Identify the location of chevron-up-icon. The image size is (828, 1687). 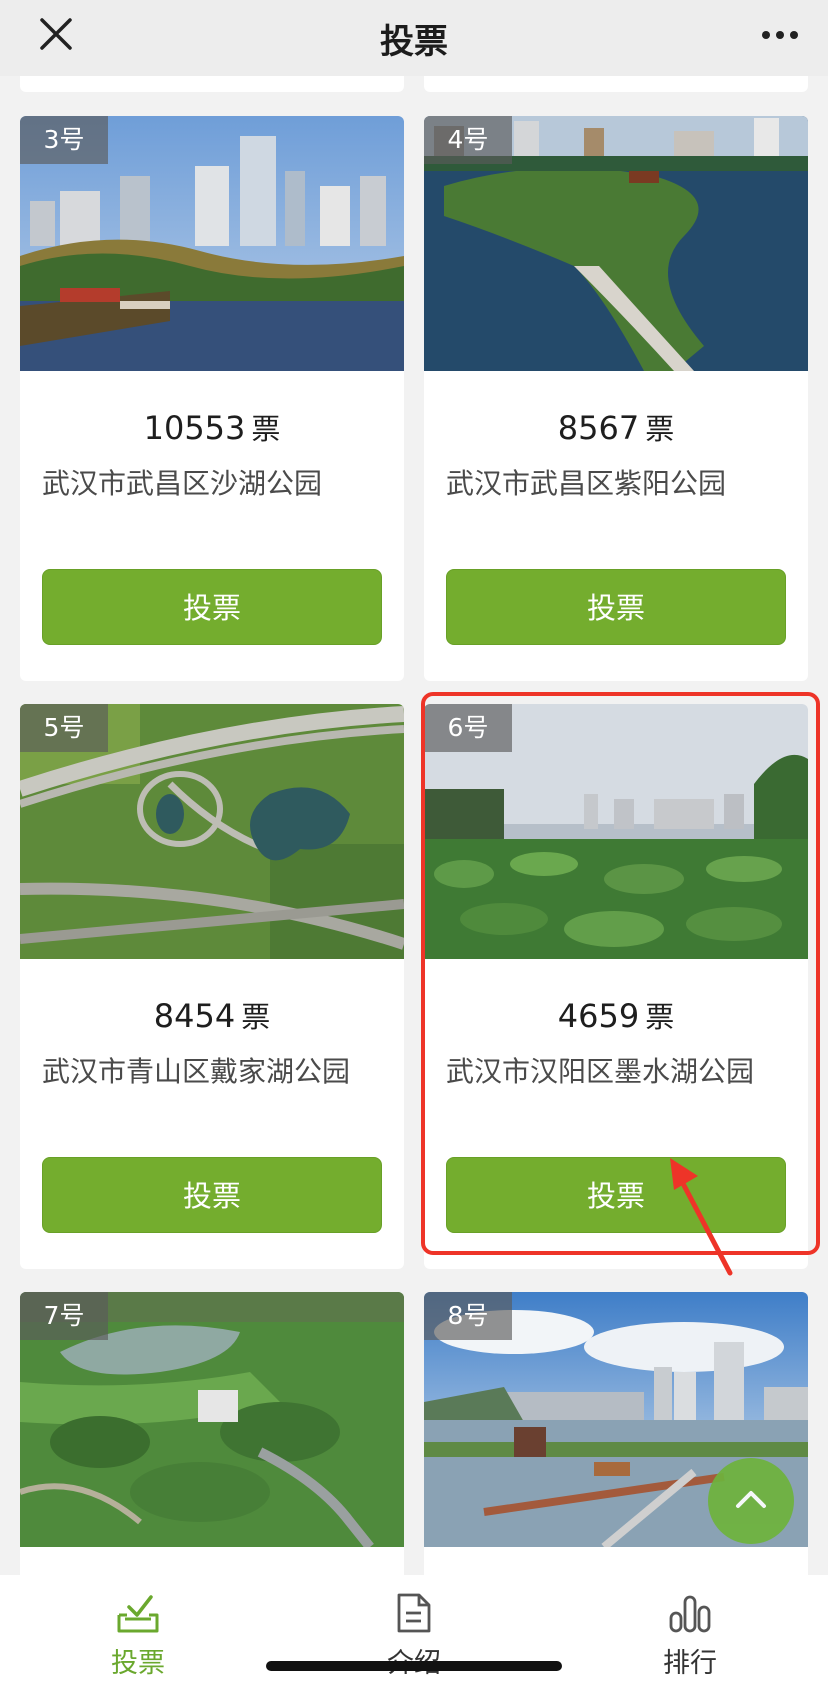
(751, 1499).